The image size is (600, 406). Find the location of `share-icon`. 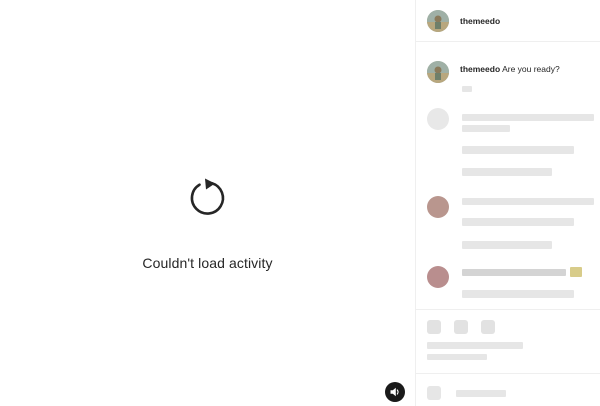

share-icon is located at coordinates (488, 327).